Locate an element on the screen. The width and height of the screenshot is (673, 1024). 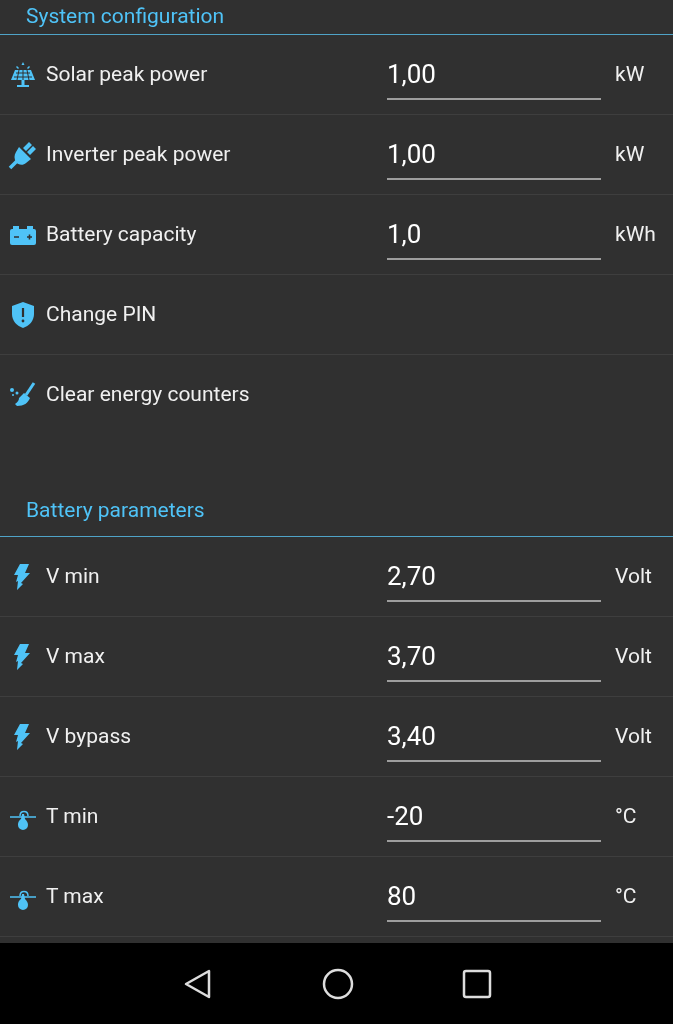
recents-icon is located at coordinates (476, 983).